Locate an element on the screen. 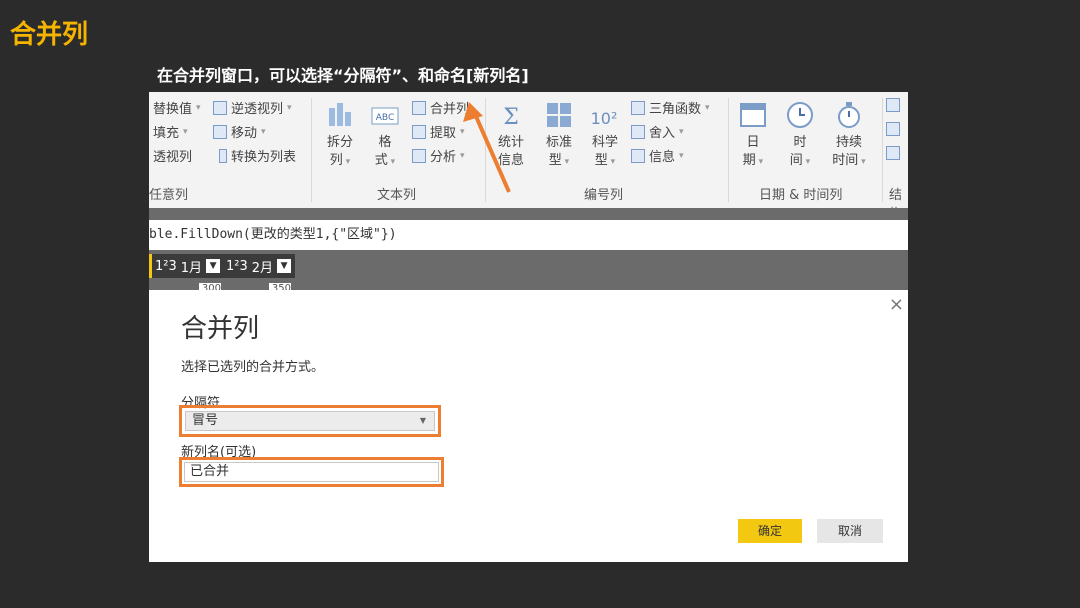 The image size is (1080, 608). separator-select: 冒号 ▼ is located at coordinates (310, 421).